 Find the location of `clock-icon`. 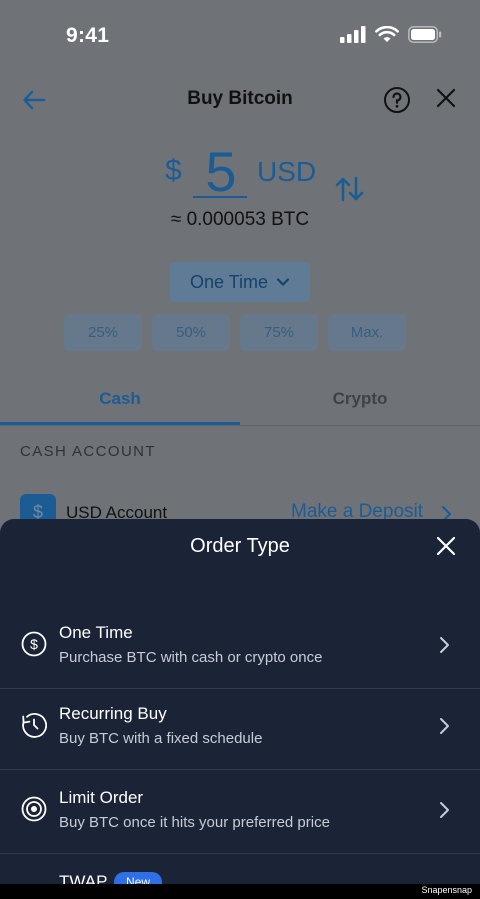

clock-icon is located at coordinates (34, 725).